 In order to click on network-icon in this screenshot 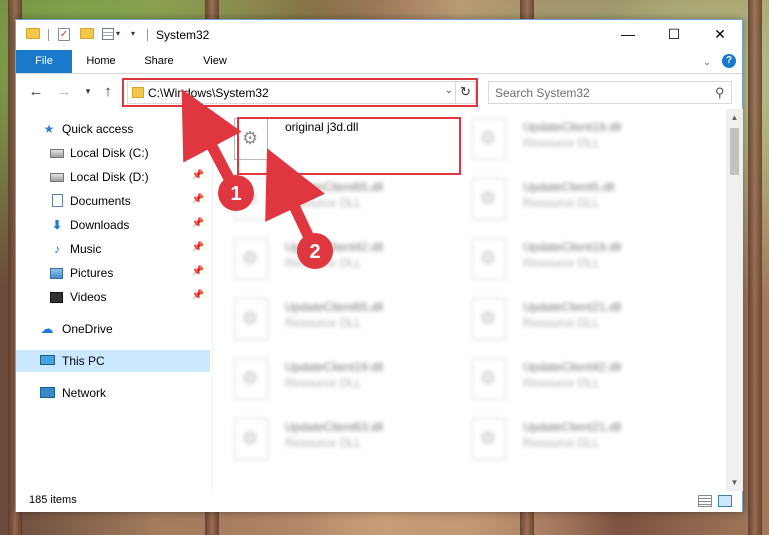, I will do `click(47, 392)`.